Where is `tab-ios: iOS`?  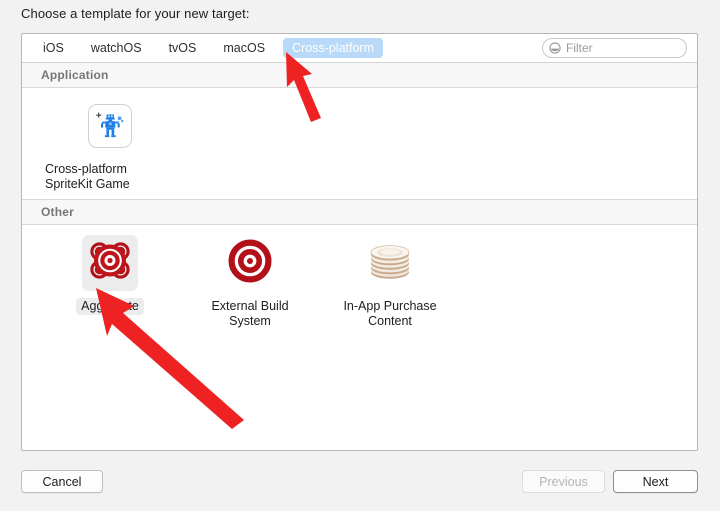 tab-ios: iOS is located at coordinates (53, 48).